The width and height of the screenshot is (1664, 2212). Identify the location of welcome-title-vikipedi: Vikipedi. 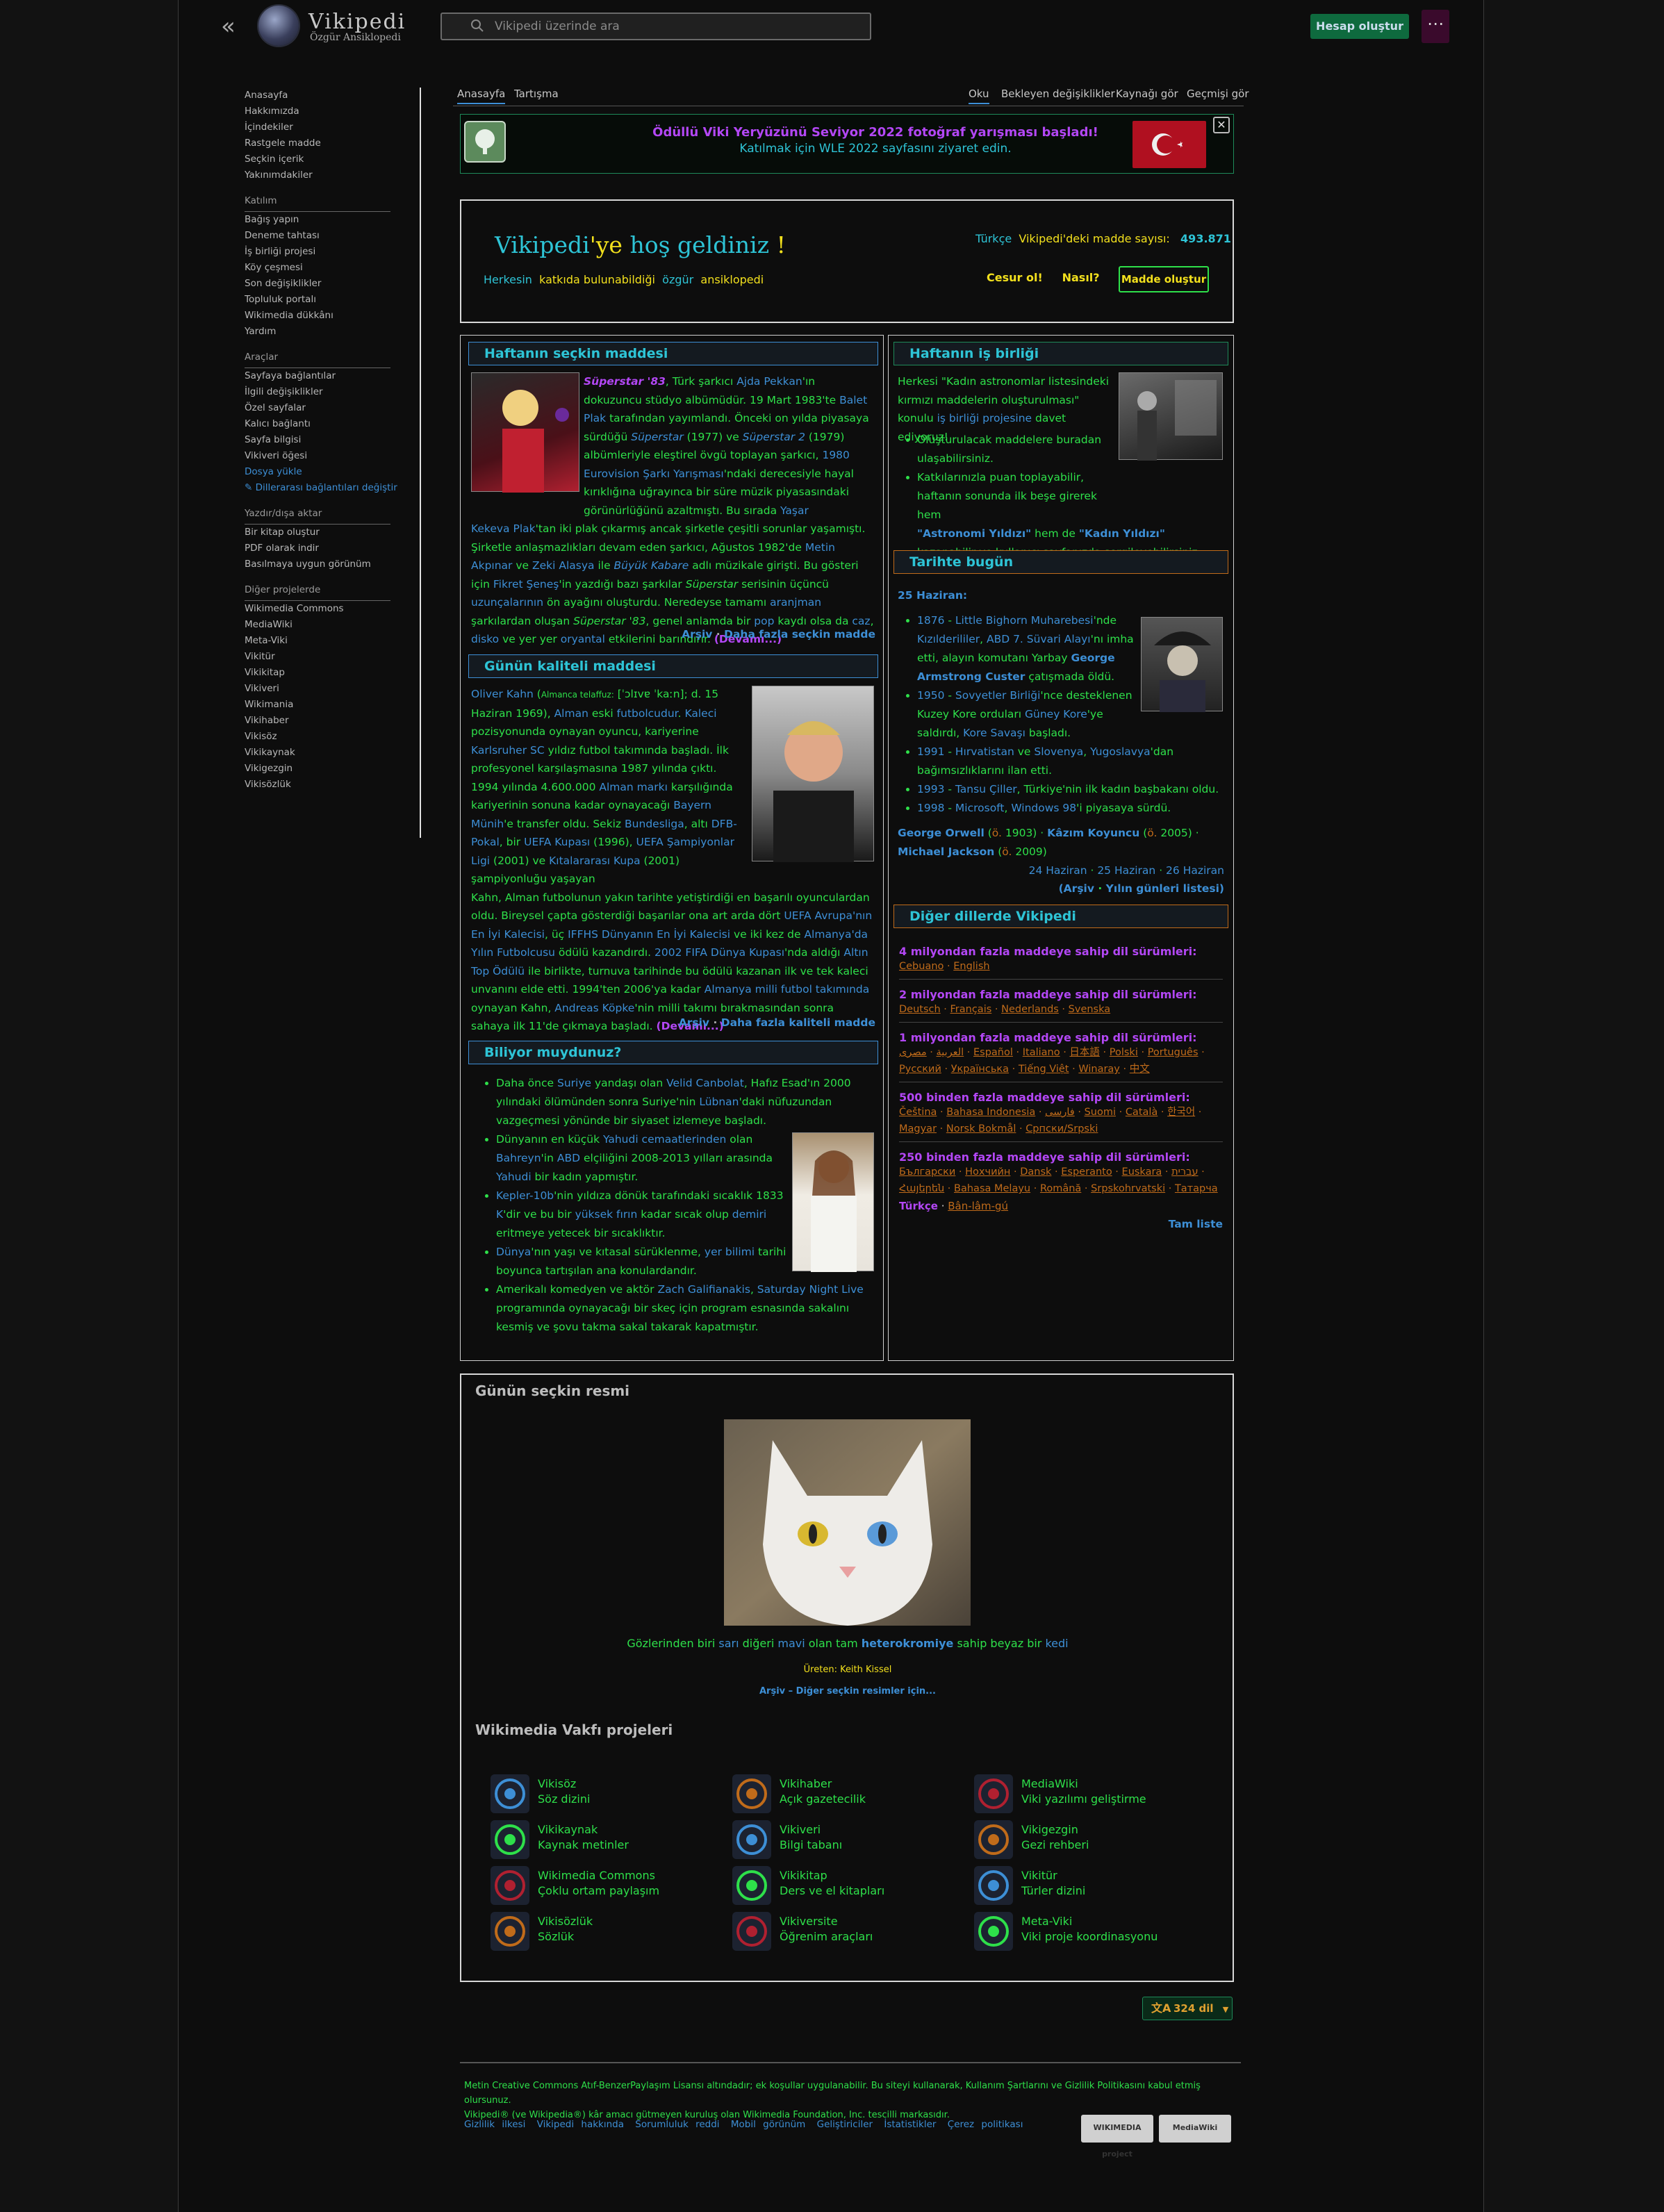
(542, 244).